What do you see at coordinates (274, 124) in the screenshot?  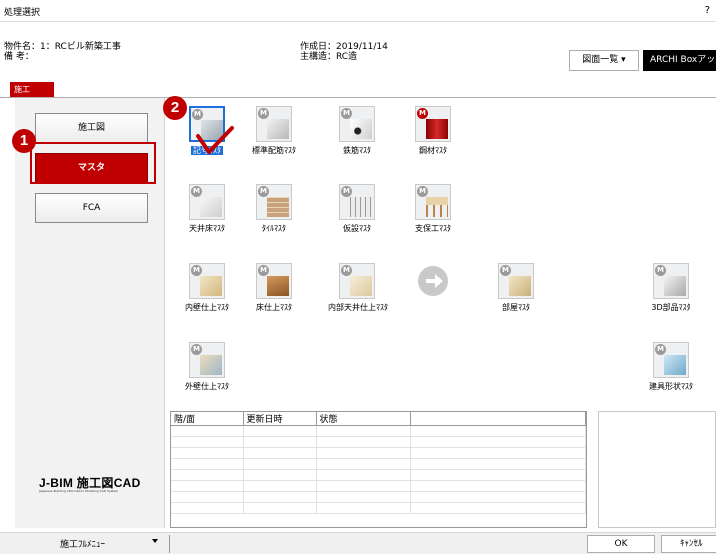 I see `rebar-standard-icon: M` at bounding box center [274, 124].